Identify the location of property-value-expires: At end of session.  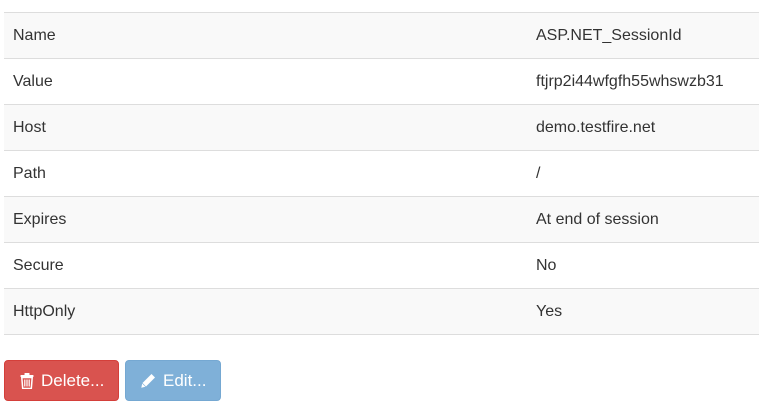
(643, 219).